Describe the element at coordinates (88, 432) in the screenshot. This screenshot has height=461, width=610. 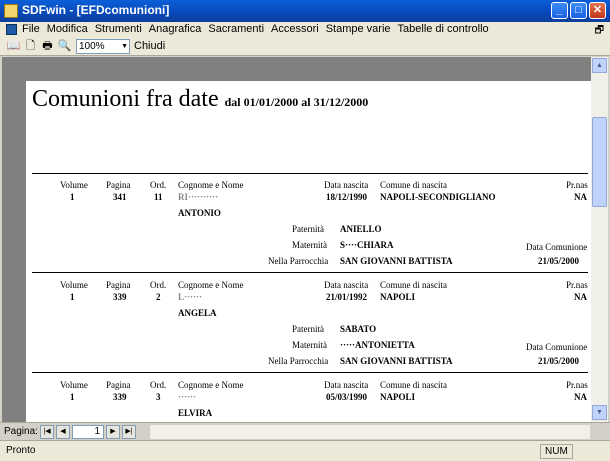
I see `page-number-input: 1` at that location.